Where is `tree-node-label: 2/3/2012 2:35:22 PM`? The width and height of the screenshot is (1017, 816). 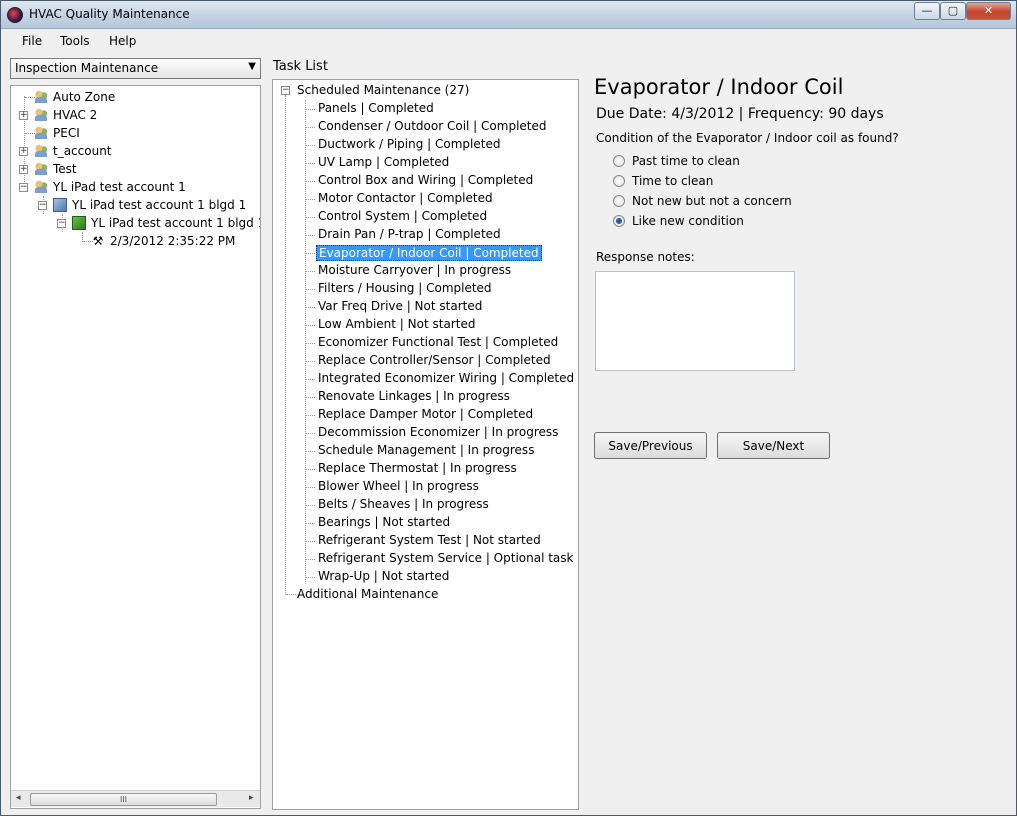 tree-node-label: 2/3/2012 2:35:22 PM is located at coordinates (172, 242).